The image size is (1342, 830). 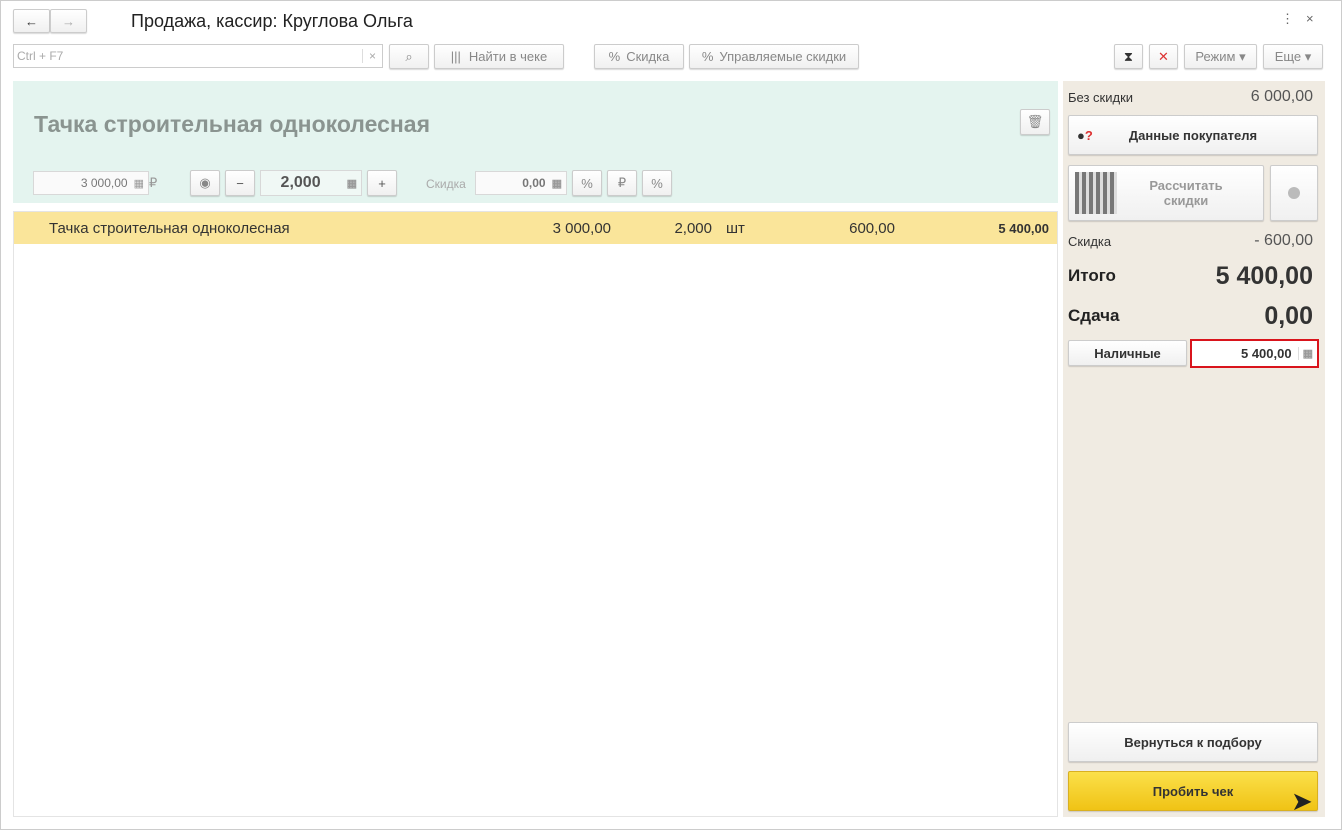 I want to click on change-label: Сдача, so click(x=1094, y=315).